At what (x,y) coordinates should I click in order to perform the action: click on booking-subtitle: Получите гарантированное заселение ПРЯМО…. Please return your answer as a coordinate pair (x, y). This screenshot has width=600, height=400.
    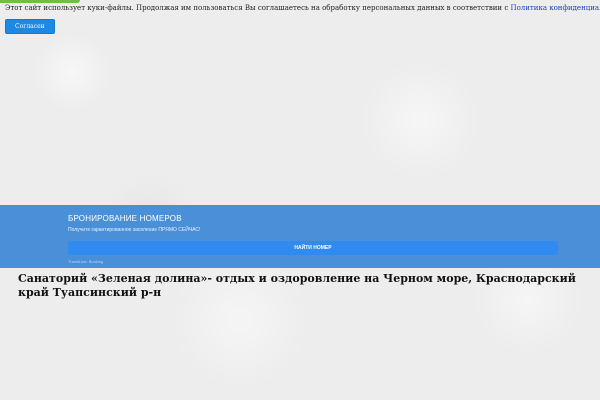
    Looking at the image, I should click on (134, 230).